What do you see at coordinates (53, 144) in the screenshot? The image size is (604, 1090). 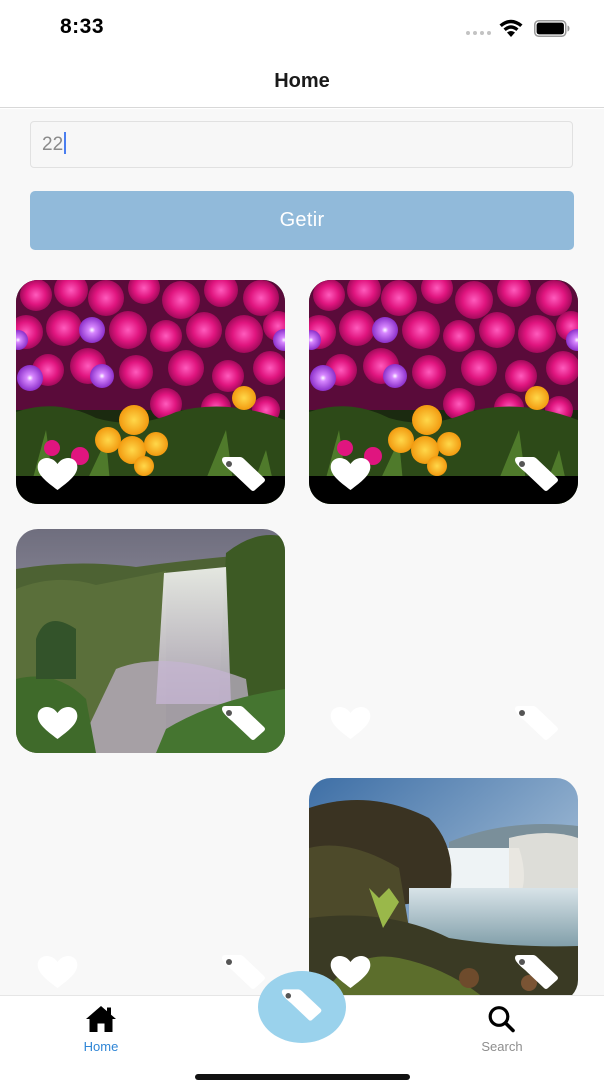 I see `search-input-value: 22` at bounding box center [53, 144].